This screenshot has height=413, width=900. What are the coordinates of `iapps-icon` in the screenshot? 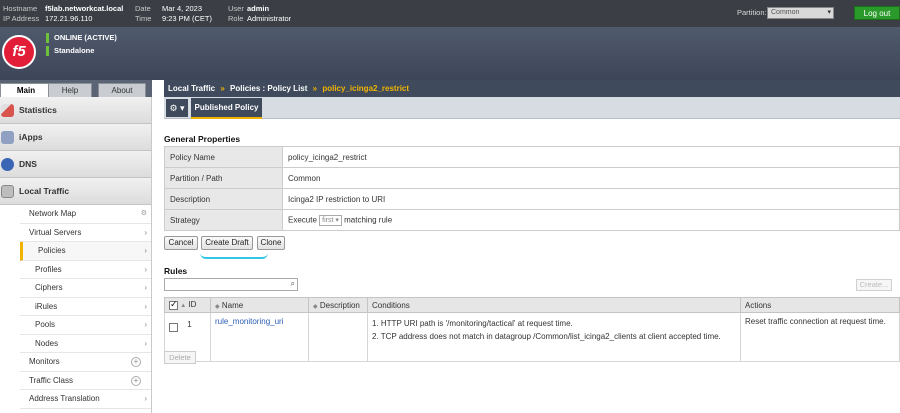 It's located at (7, 137).